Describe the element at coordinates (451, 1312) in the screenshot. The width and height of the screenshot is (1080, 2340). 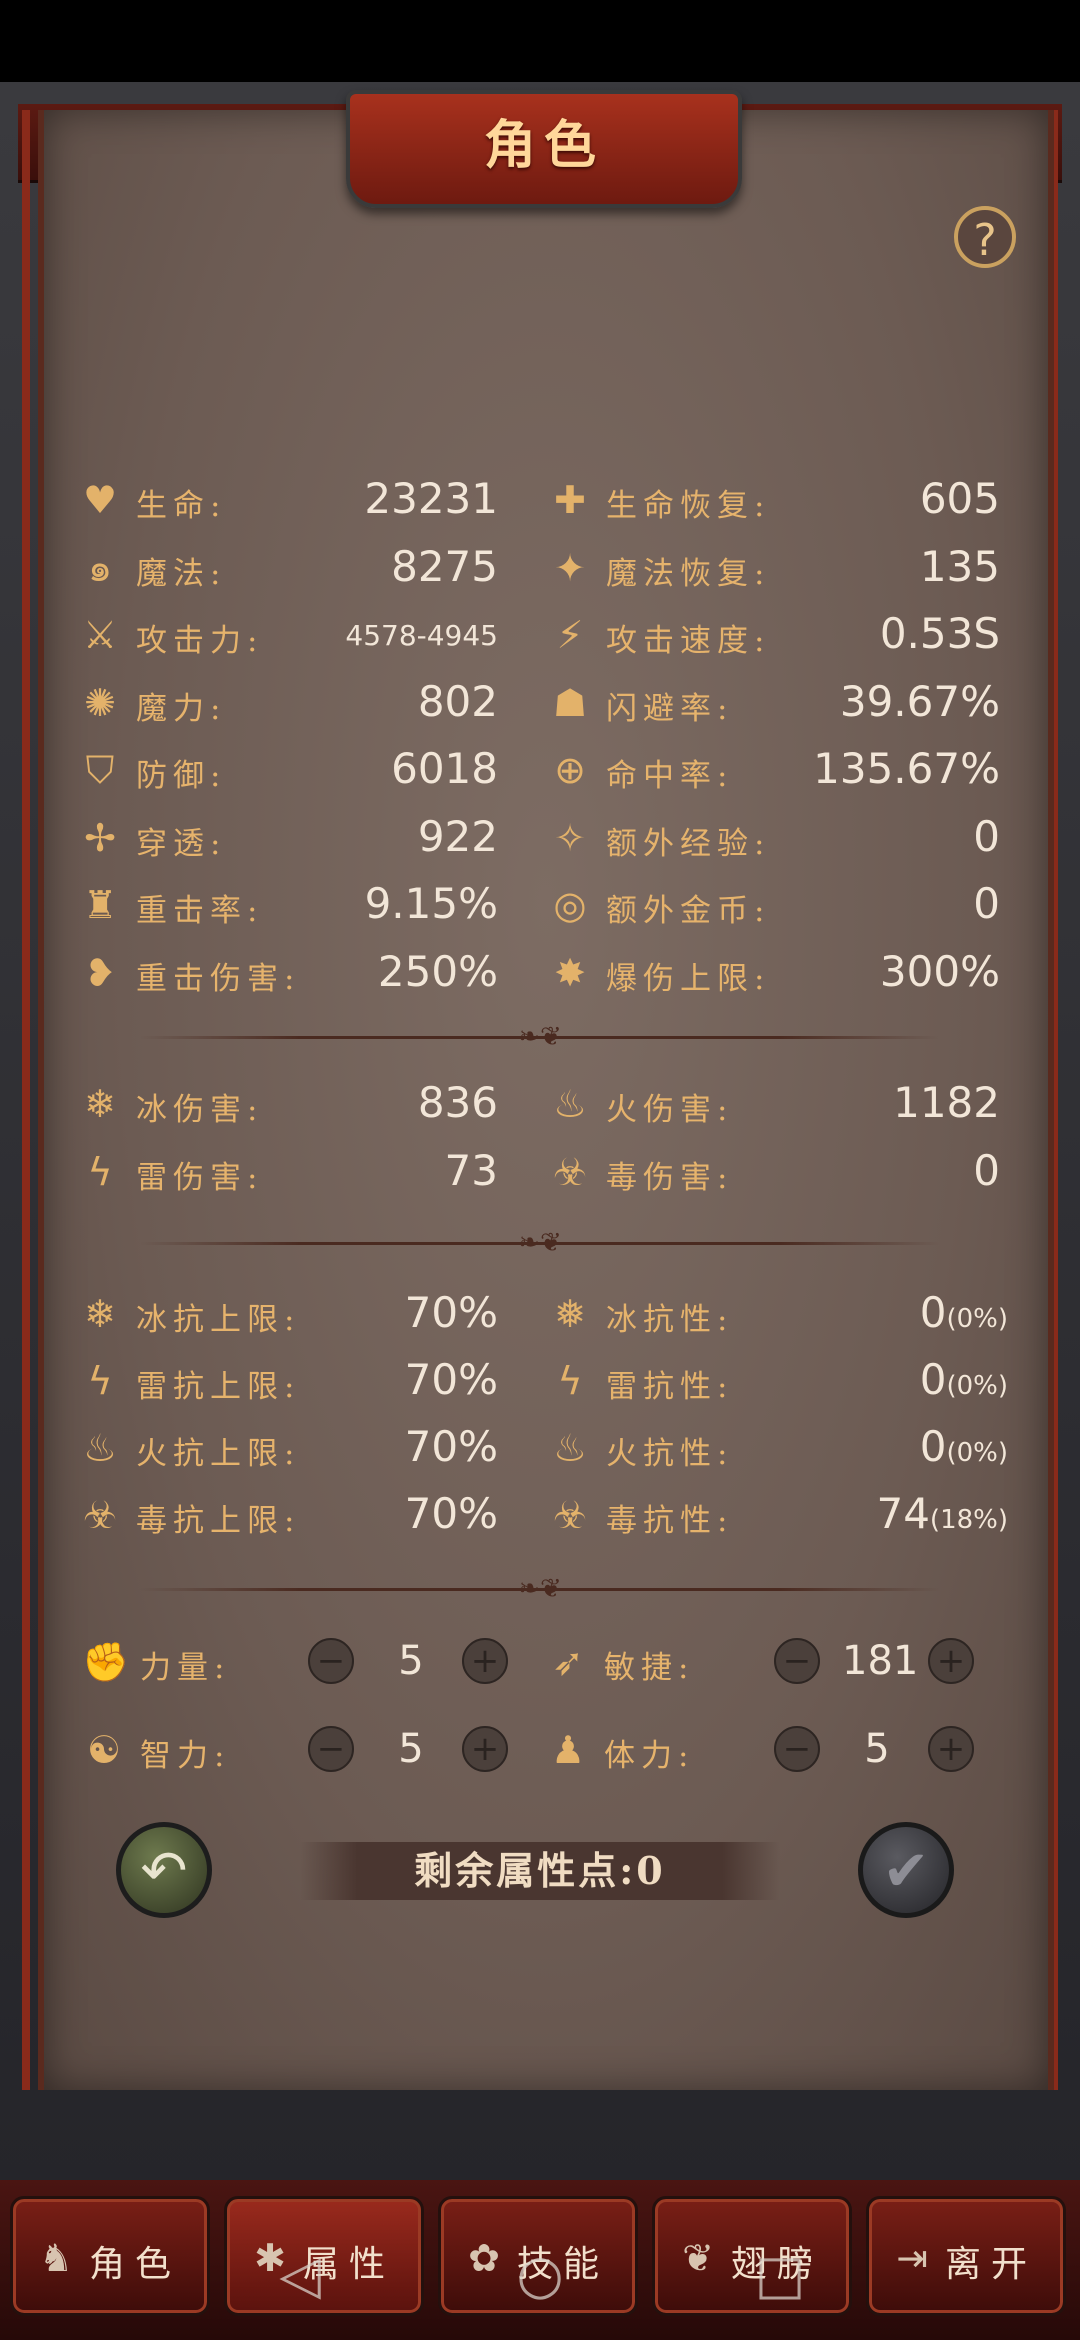
I see `ice-resist-cap-value: 70%` at that location.